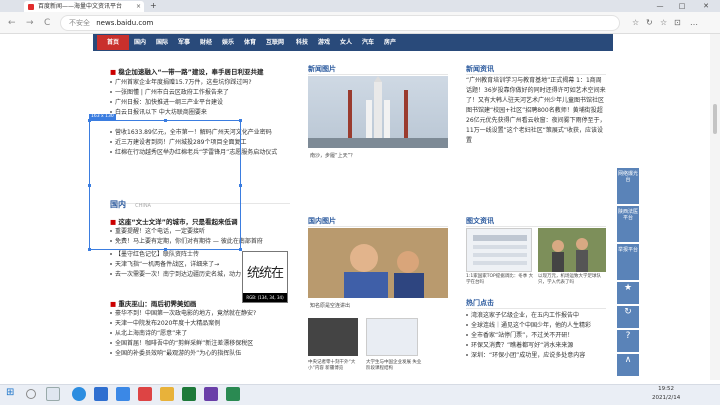 This screenshot has width=720, height=405. I want to click on nav-item: 体育, so click(250, 42).